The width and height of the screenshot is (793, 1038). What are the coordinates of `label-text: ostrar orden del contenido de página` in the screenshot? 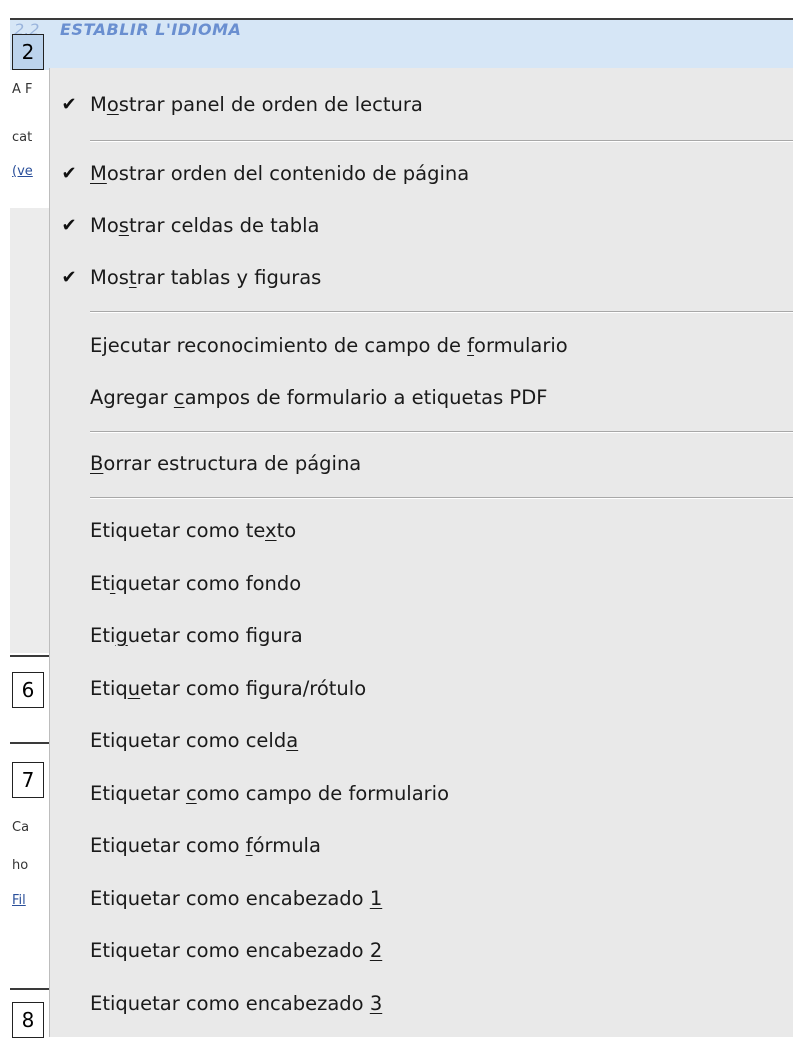 It's located at (288, 173).